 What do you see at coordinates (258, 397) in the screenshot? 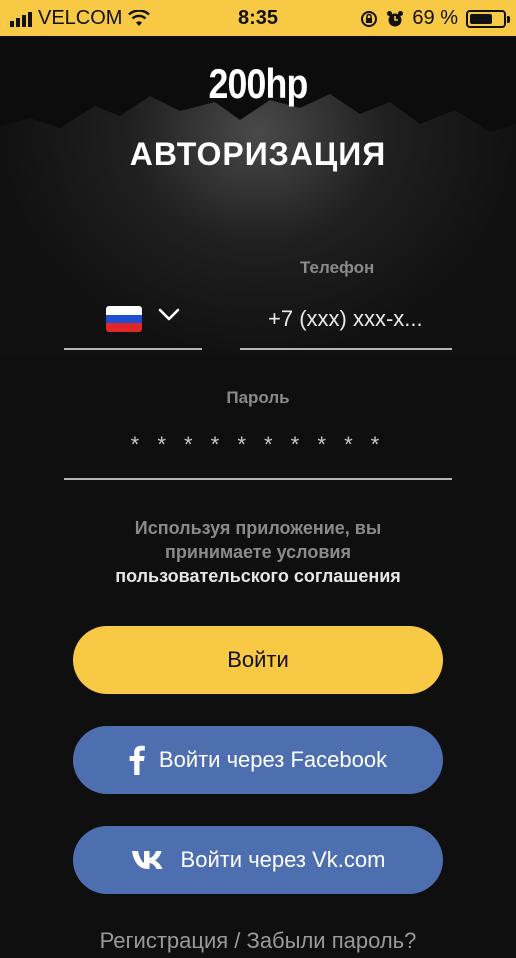
I see `password-label: Пароль` at bounding box center [258, 397].